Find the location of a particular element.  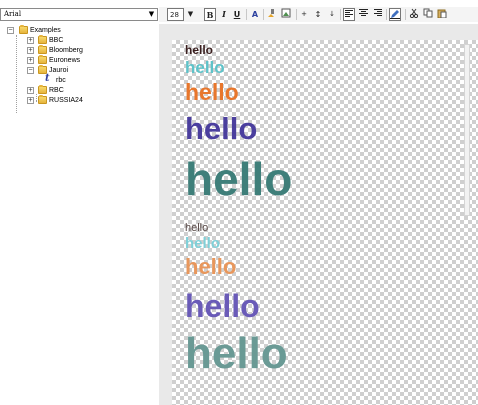

subscript-button: ↓ is located at coordinates (332, 14).